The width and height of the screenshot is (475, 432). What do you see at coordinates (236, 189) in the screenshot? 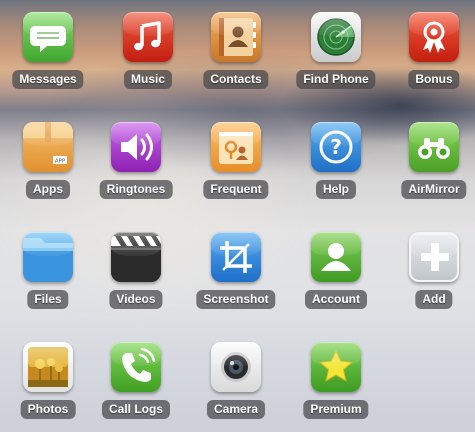
I see `app-label: Frequent` at bounding box center [236, 189].